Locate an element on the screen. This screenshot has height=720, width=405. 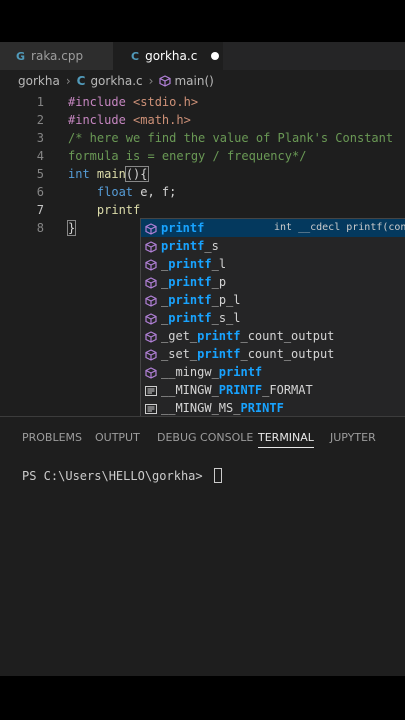
suggestion-item: __mingw_printf is located at coordinates (273, 372).